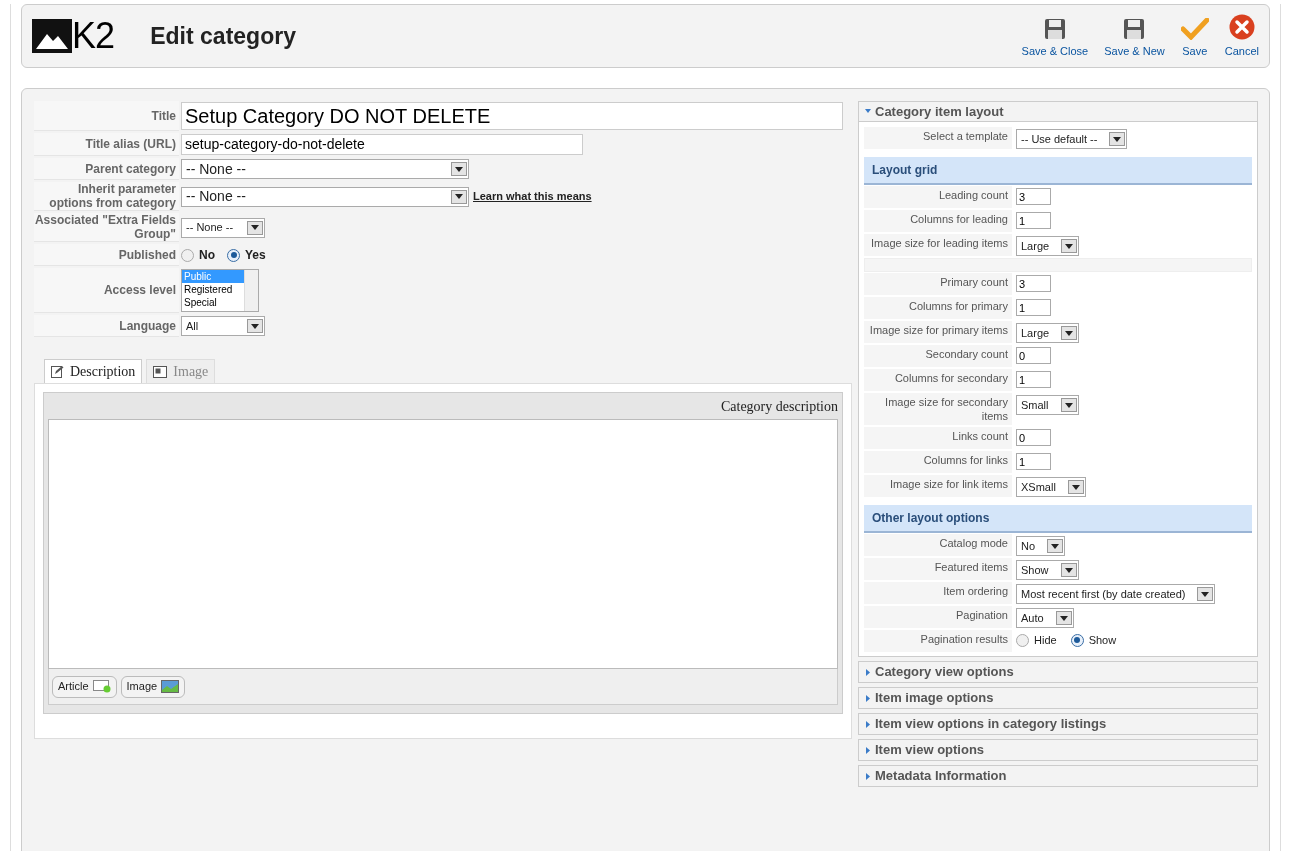 The height and width of the screenshot is (851, 1291). What do you see at coordinates (213, 302) in the screenshot?
I see `list-option: Special` at bounding box center [213, 302].